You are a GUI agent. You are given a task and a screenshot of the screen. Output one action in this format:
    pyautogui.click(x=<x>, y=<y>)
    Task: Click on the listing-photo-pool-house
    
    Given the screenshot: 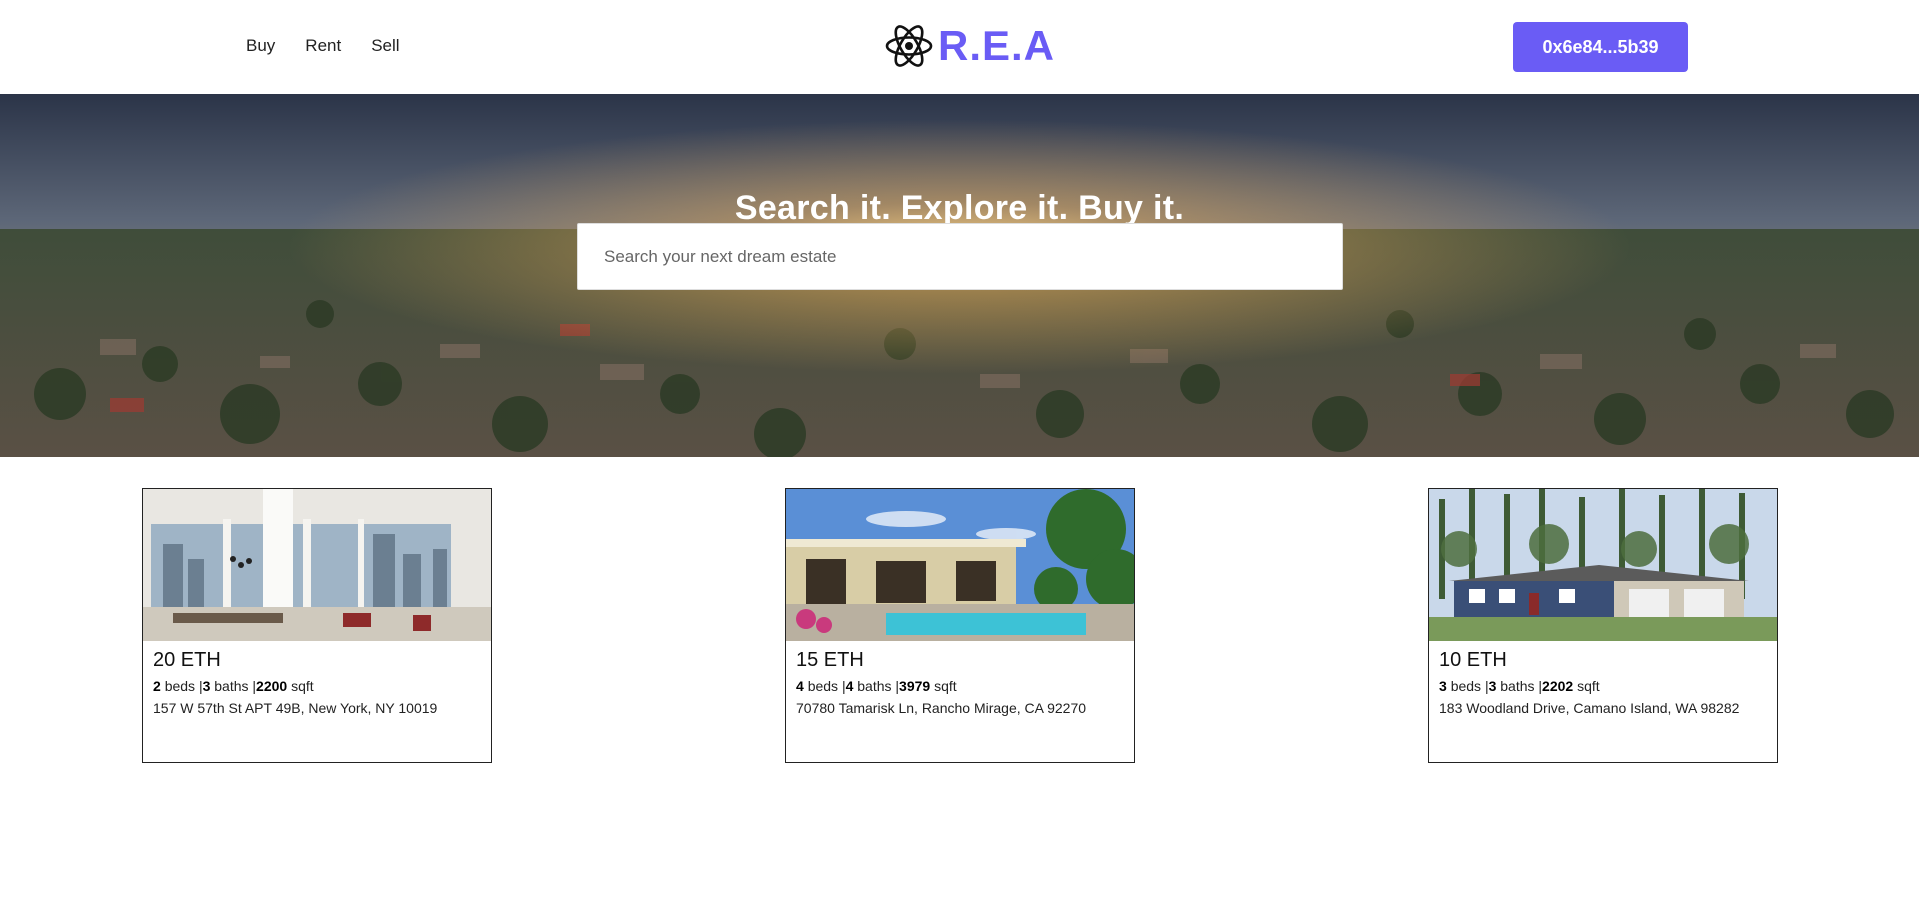 What is the action you would take?
    pyautogui.click(x=960, y=565)
    